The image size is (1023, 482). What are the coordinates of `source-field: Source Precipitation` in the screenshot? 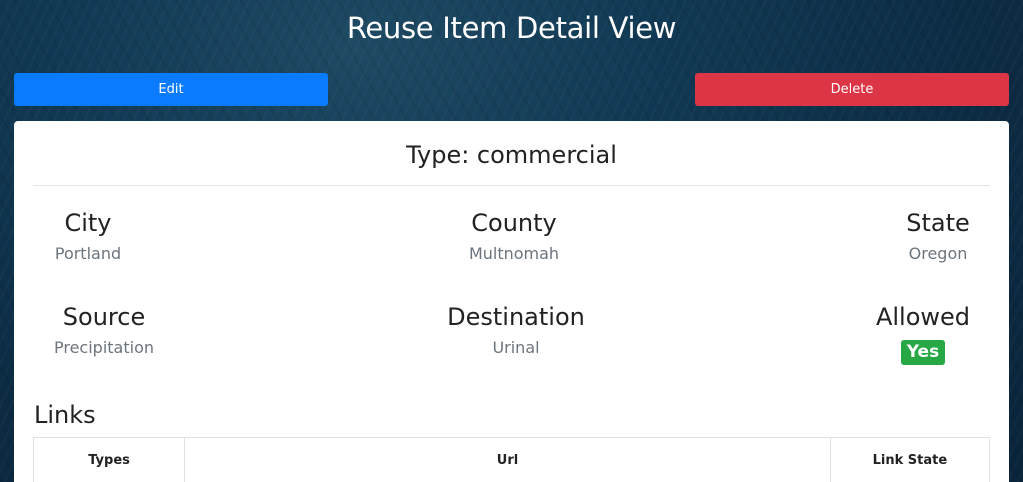 It's located at (104, 330).